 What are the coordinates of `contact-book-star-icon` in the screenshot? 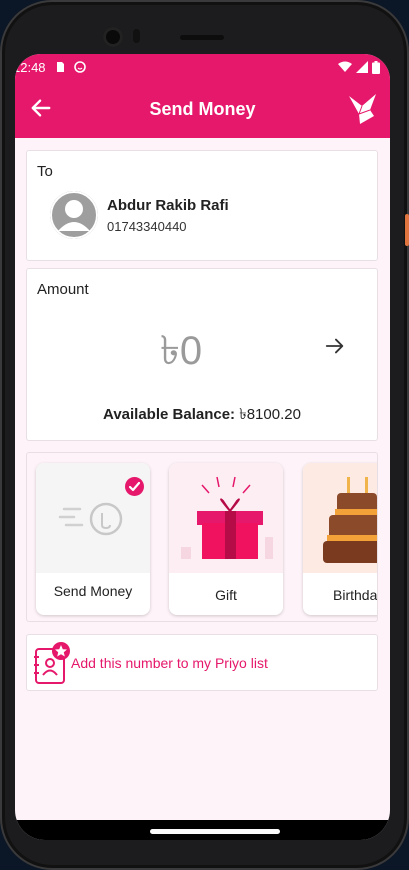 It's located at (52, 663).